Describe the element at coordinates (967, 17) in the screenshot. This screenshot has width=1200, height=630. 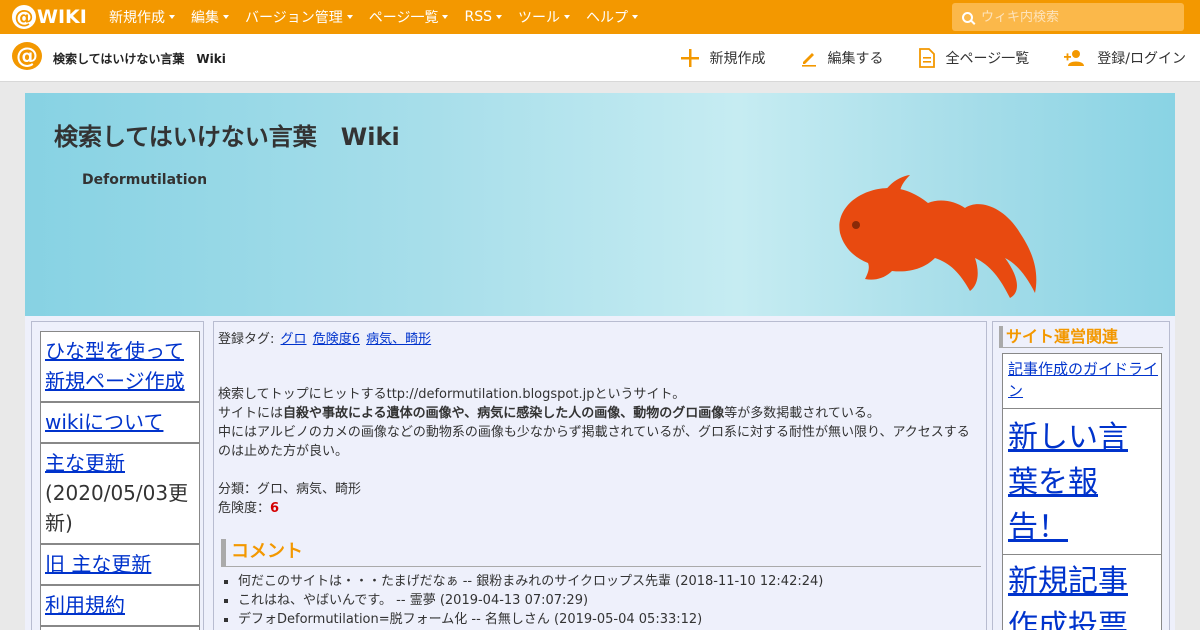
I see `search-icon` at that location.